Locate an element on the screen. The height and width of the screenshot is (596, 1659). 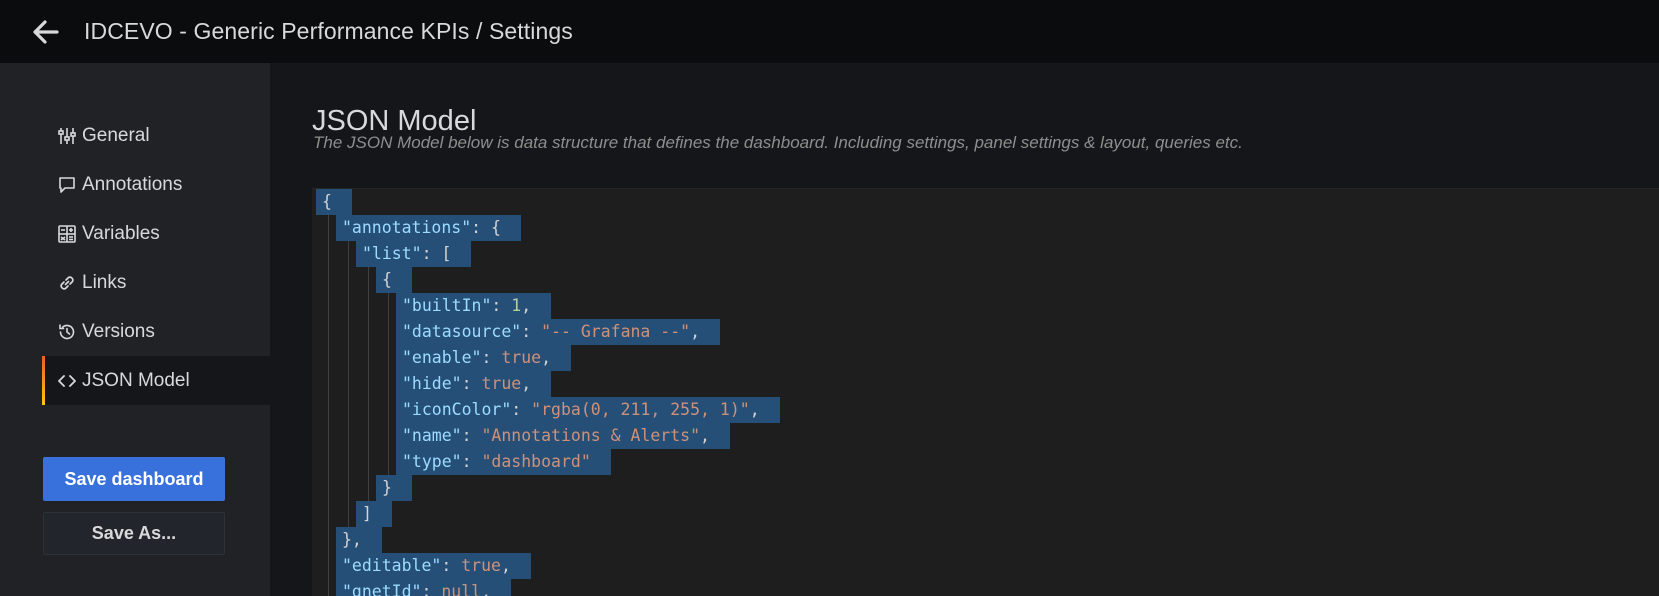
arrow-left-icon is located at coordinates (45, 32).